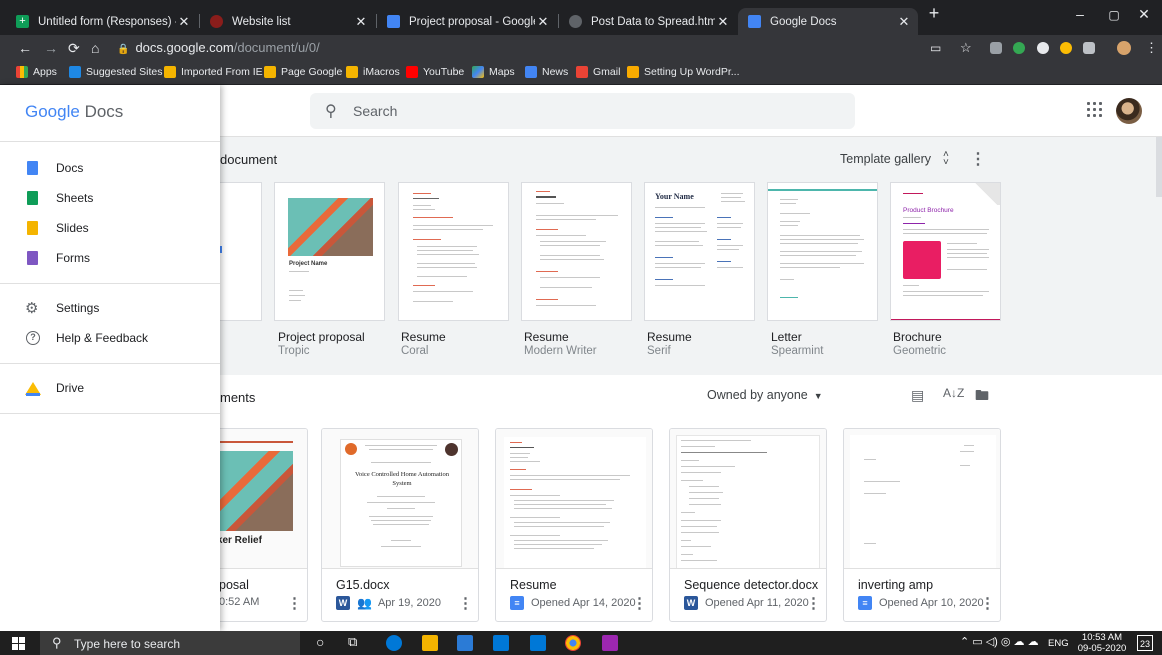  What do you see at coordinates (546, 72) in the screenshot?
I see `bookmark-news: News` at bounding box center [546, 72].